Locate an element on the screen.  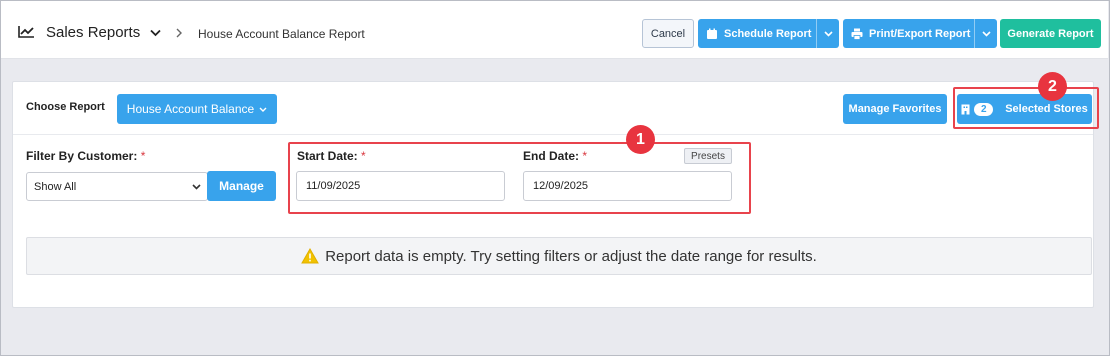
cancel-button: Cancel is located at coordinates (668, 33).